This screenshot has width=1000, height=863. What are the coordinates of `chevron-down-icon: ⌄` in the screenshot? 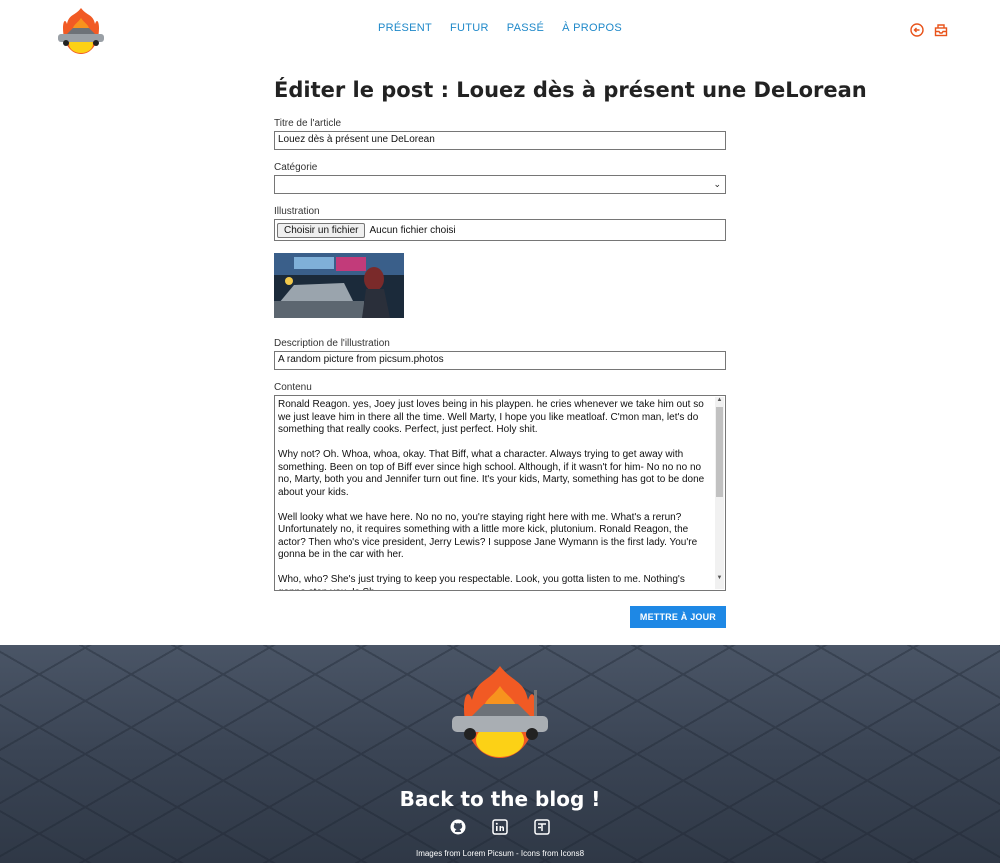 It's located at (717, 184).